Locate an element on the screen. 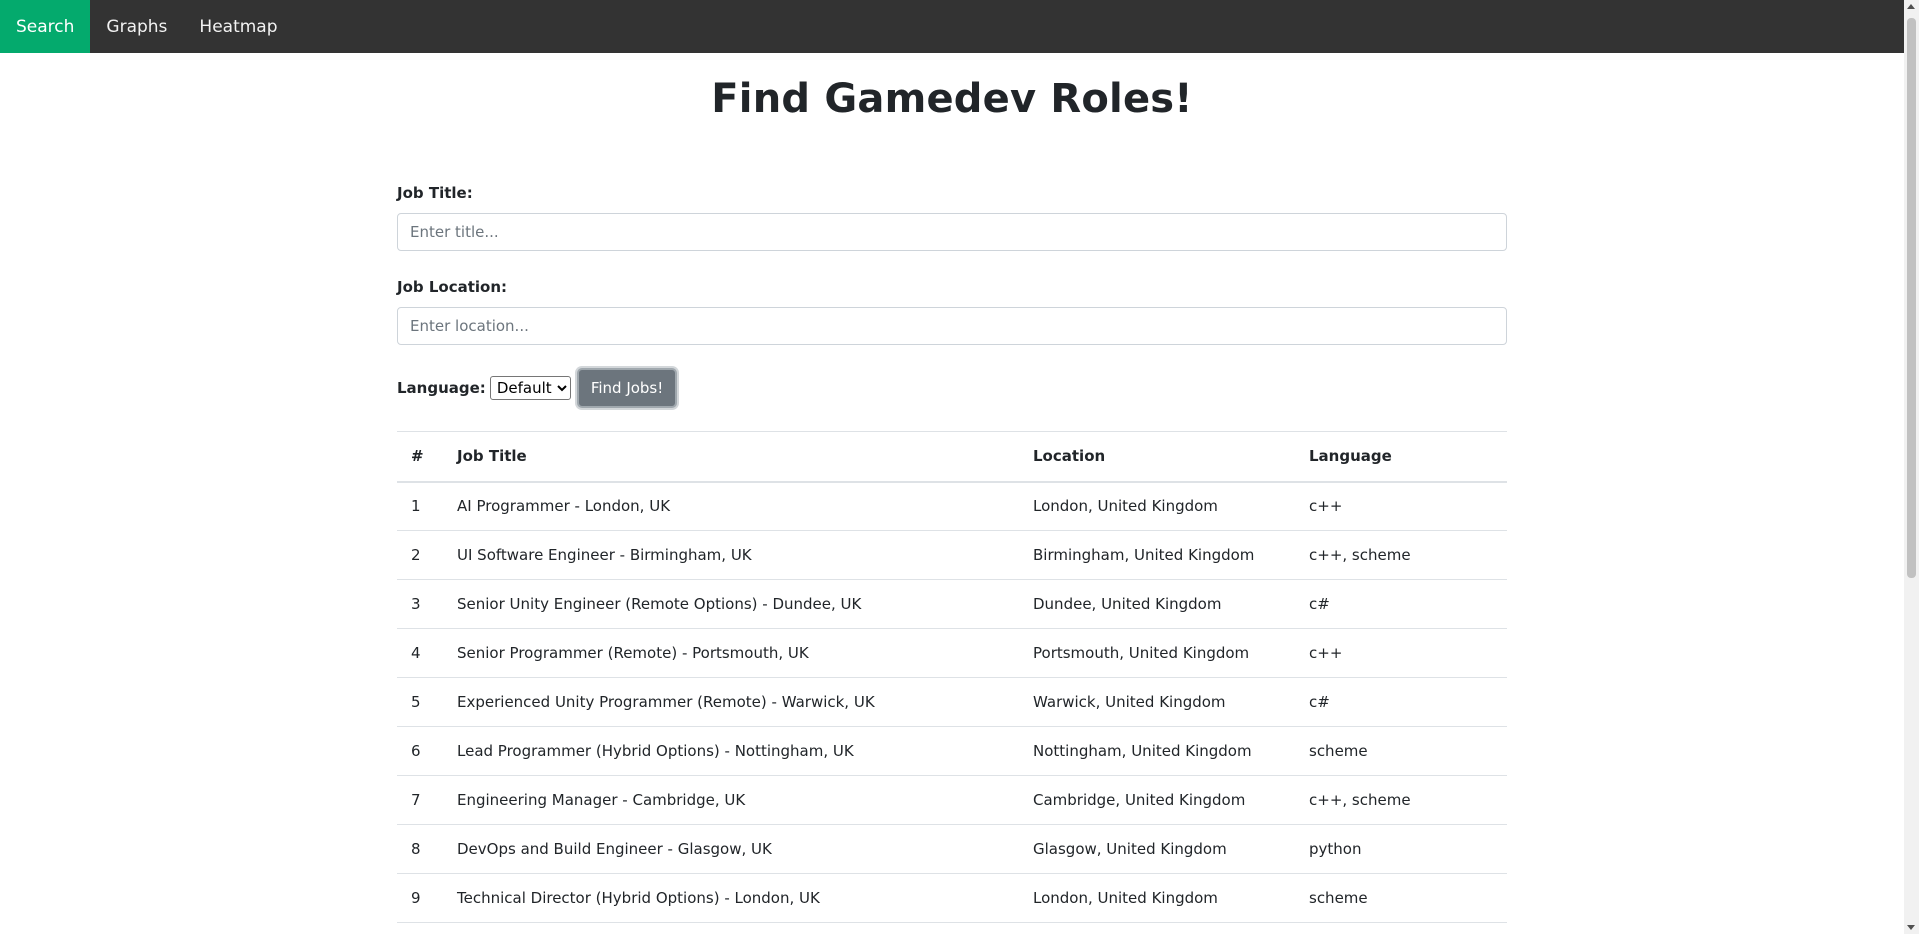  row-location: Birmingham, United Kingdom is located at coordinates (1144, 555).